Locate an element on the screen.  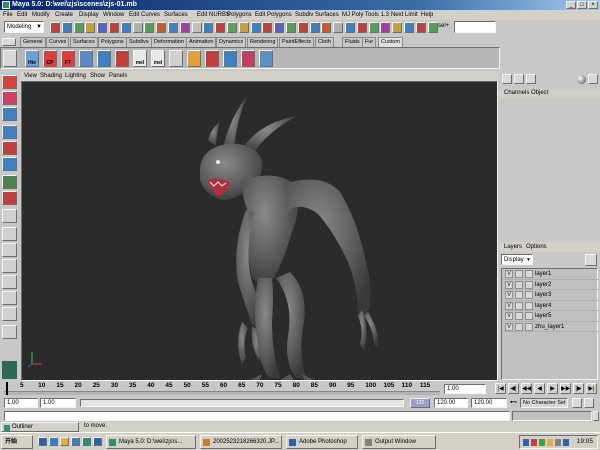
show-desktop-icon is located at coordinates (42, 441).